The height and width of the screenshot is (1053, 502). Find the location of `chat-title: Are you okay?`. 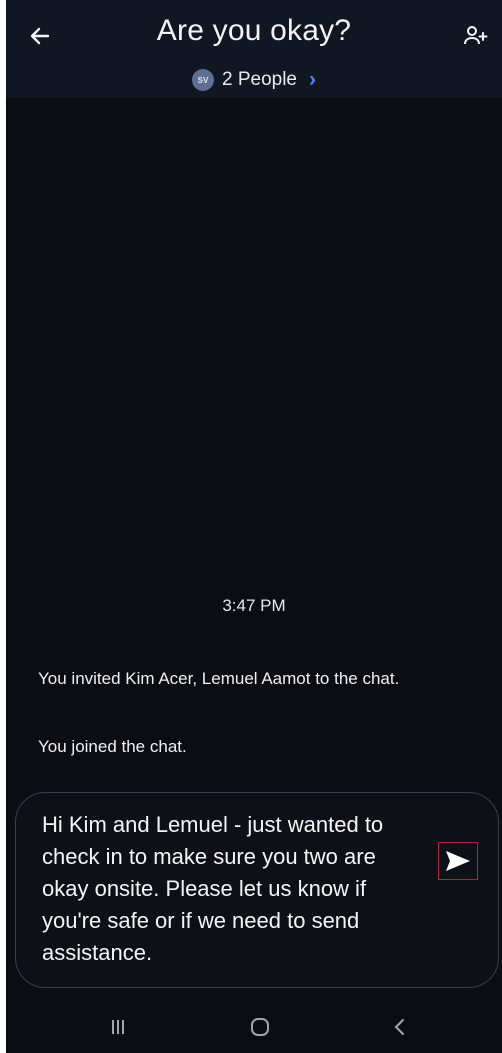

chat-title: Are you okay? is located at coordinates (254, 30).